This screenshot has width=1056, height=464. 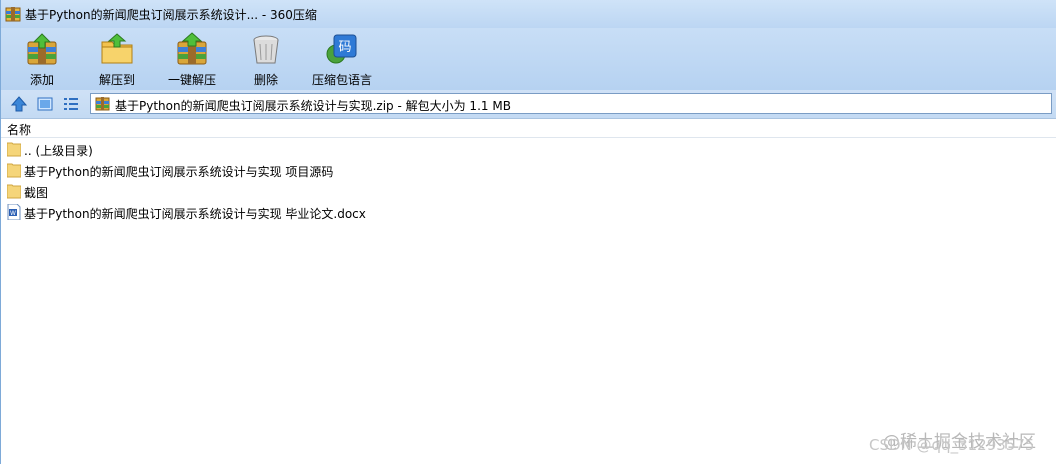 I want to click on watermark-csdn: CSDN @qq_31293575, so click(x=952, y=445).